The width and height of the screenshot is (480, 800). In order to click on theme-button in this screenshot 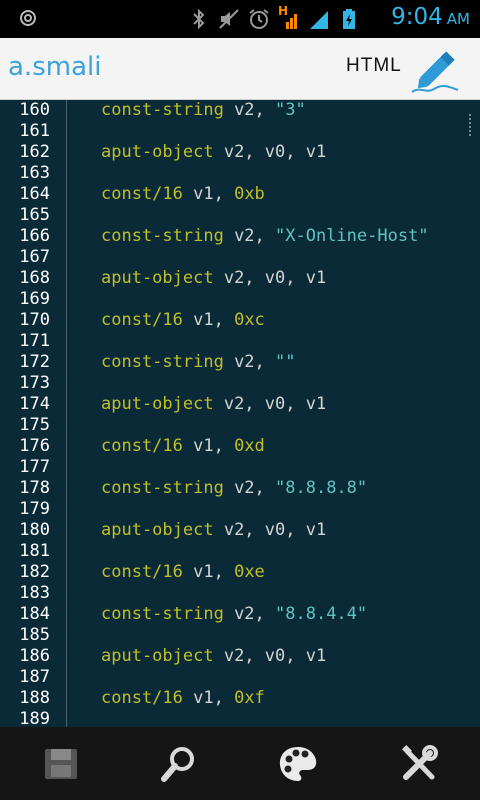, I will do `click(298, 764)`.